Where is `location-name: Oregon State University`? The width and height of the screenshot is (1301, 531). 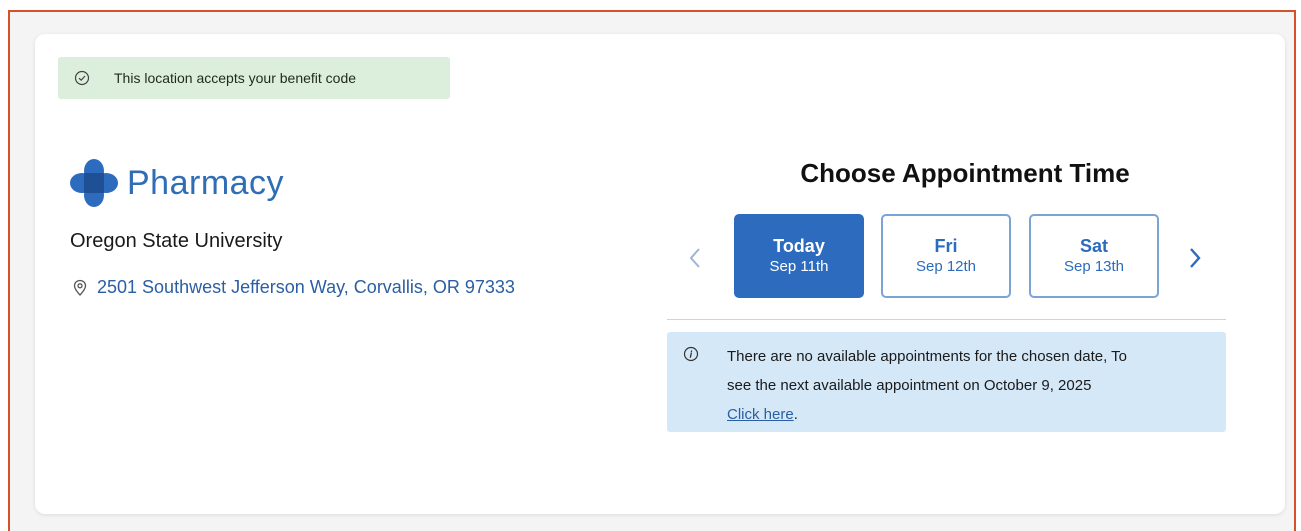
location-name: Oregon State University is located at coordinates (176, 241).